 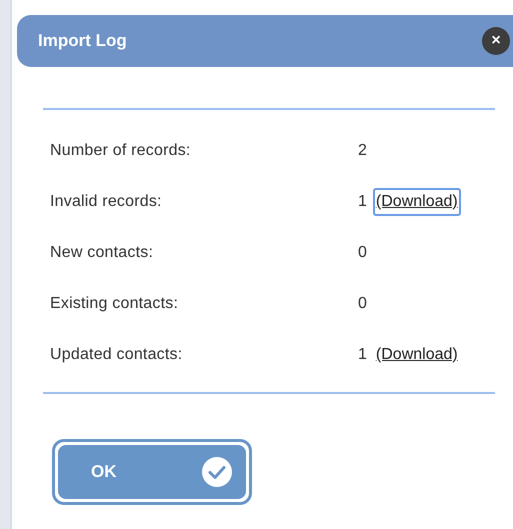 What do you see at coordinates (496, 41) in the screenshot?
I see `close-button: ×` at bounding box center [496, 41].